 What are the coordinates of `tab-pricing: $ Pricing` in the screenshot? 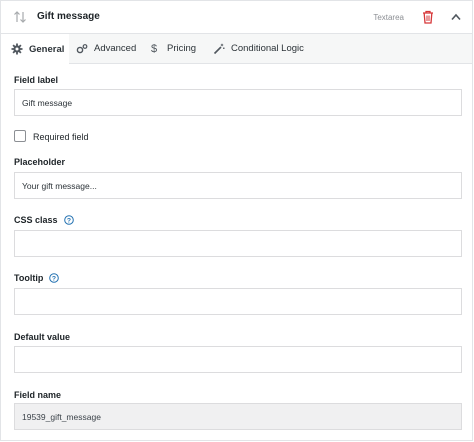 It's located at (173, 48).